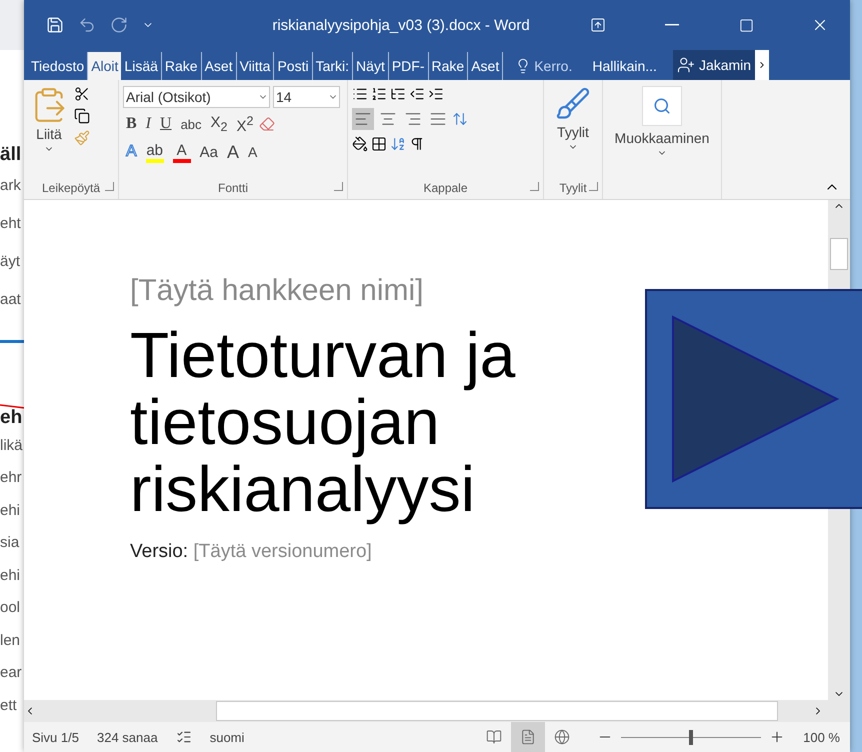  What do you see at coordinates (436, 94) in the screenshot?
I see `increase-indent-icon` at bounding box center [436, 94].